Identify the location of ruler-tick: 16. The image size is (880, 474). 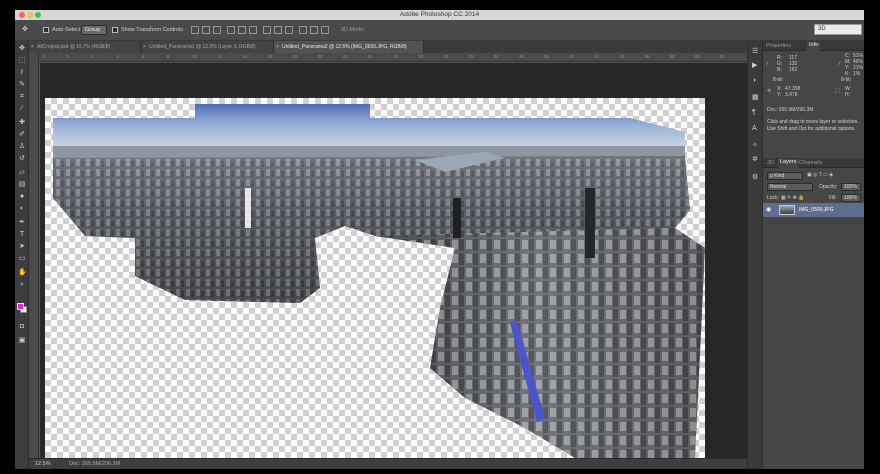
(270, 56).